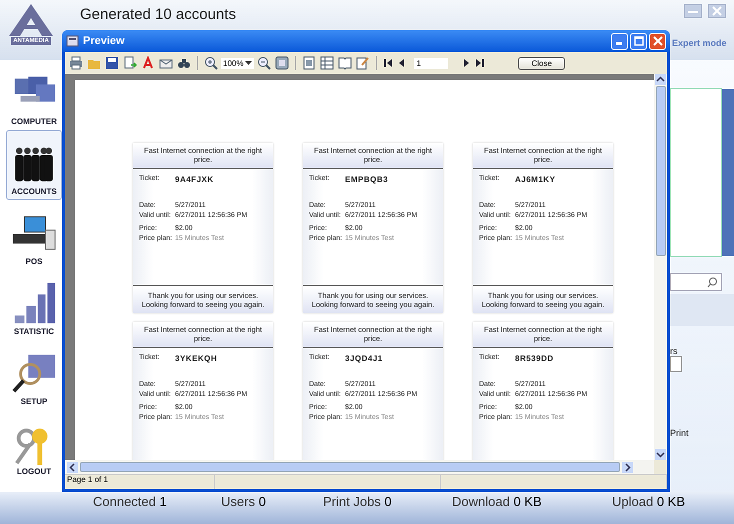  I want to click on scroll-up-icon, so click(660, 79).